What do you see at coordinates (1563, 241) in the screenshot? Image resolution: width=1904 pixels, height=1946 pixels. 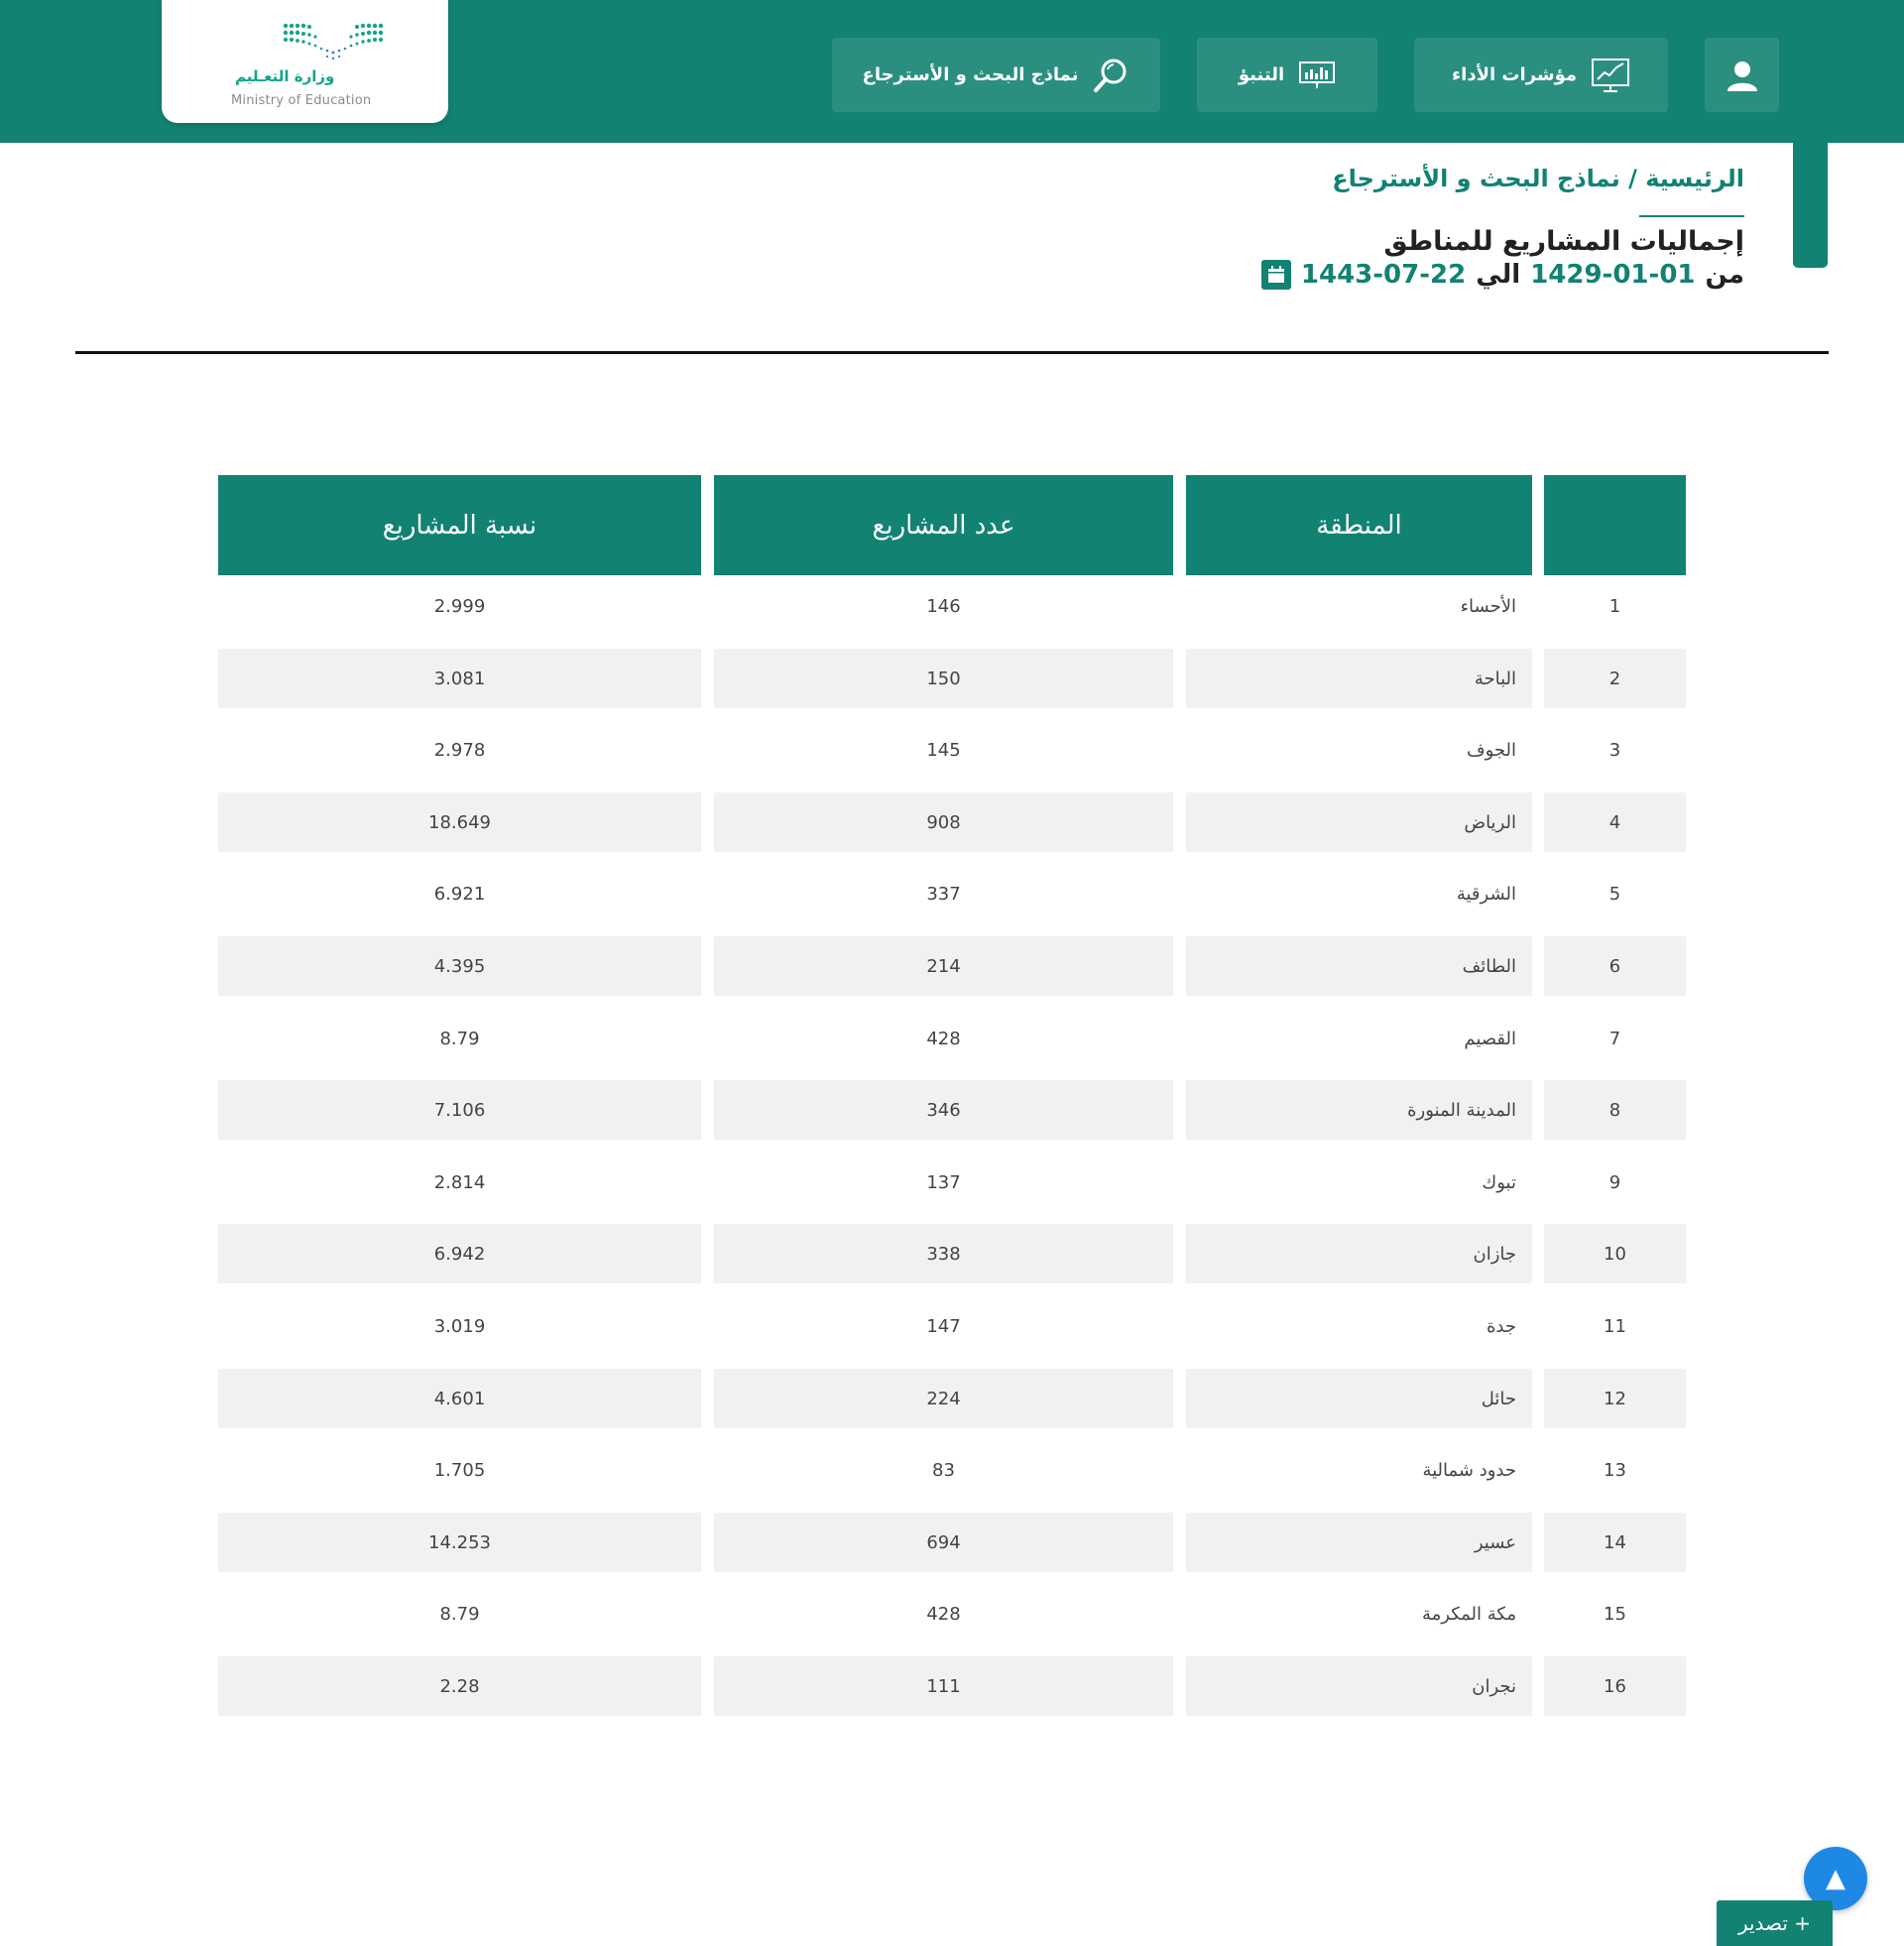 I see `report-title: إجماليات المشاريع للمناطق` at bounding box center [1563, 241].